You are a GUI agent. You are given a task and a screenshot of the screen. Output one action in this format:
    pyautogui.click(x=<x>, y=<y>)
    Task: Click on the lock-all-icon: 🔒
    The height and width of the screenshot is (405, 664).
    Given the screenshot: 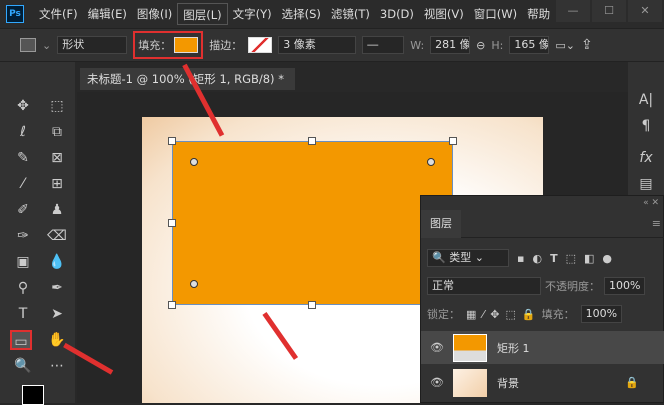 What is the action you would take?
    pyautogui.click(x=529, y=314)
    